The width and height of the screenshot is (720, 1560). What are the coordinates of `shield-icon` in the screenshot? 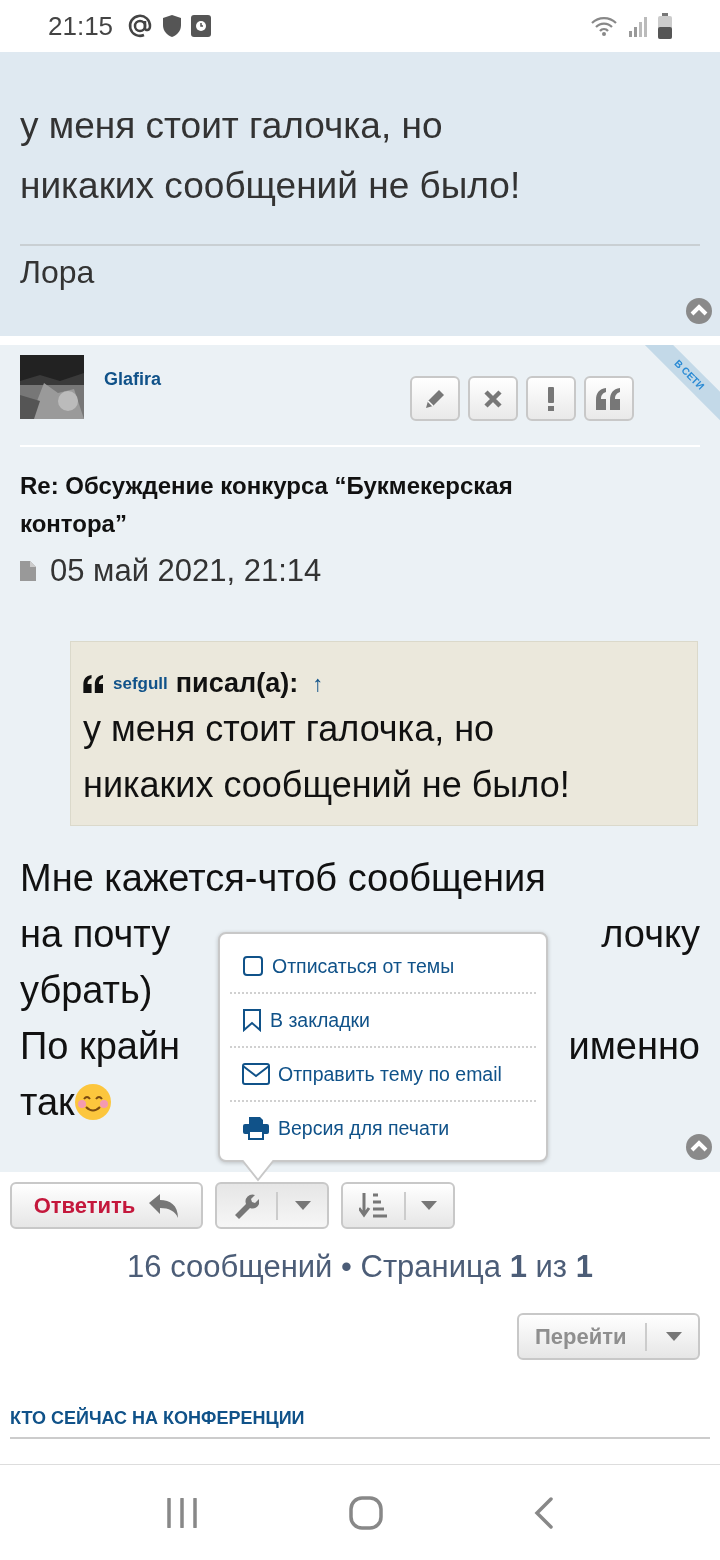 It's located at (172, 26).